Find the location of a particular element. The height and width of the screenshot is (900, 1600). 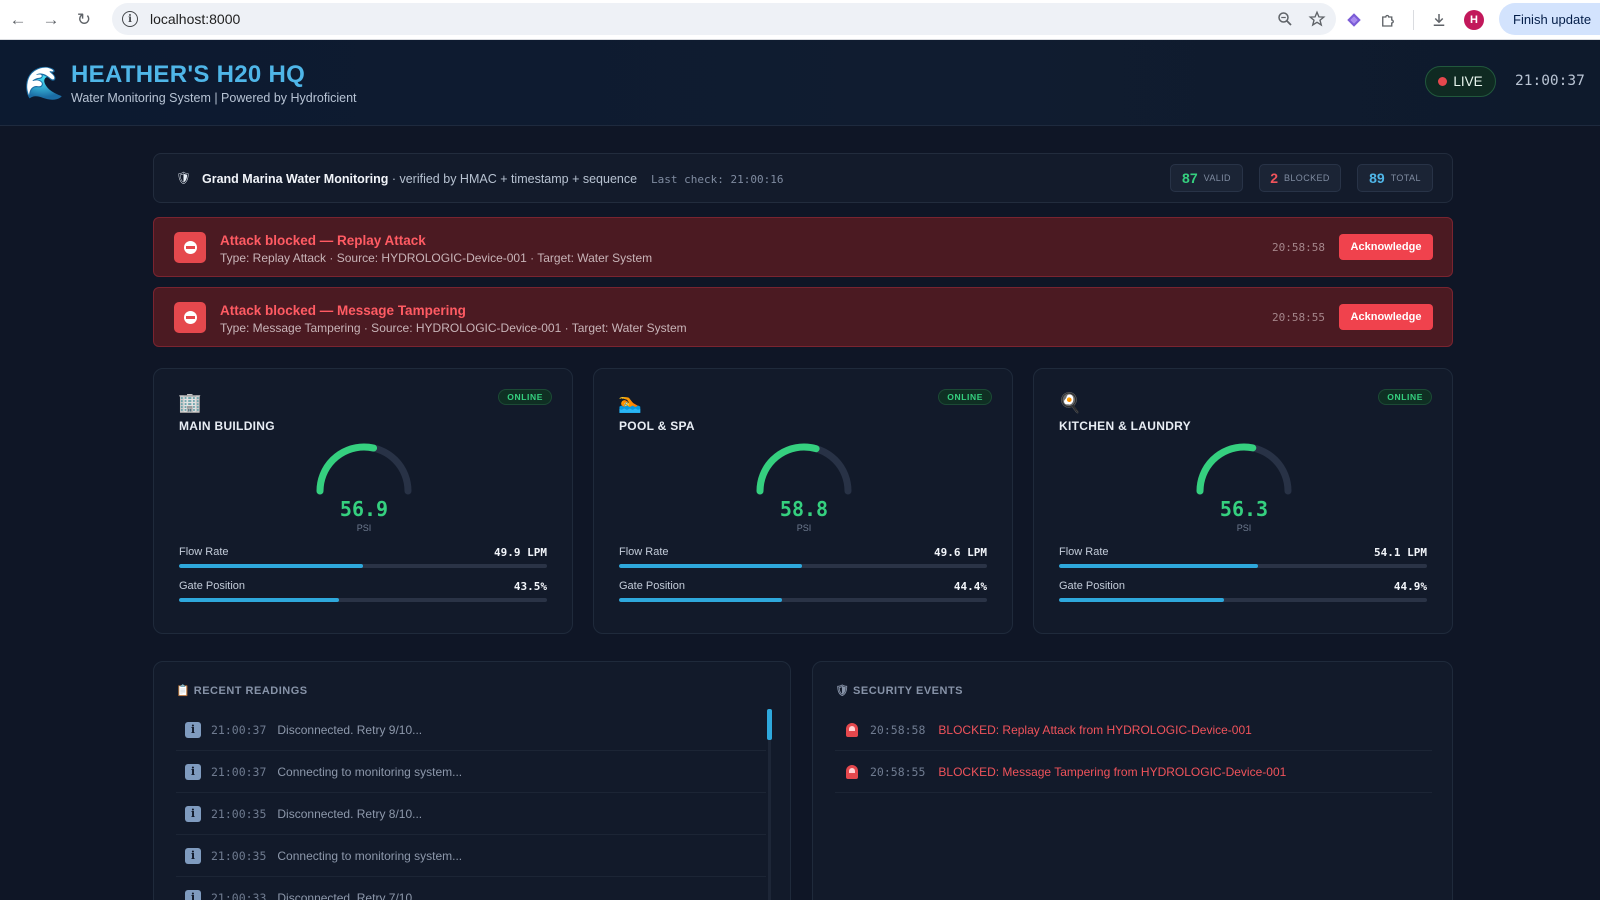

zoom-icon is located at coordinates (1285, 19).